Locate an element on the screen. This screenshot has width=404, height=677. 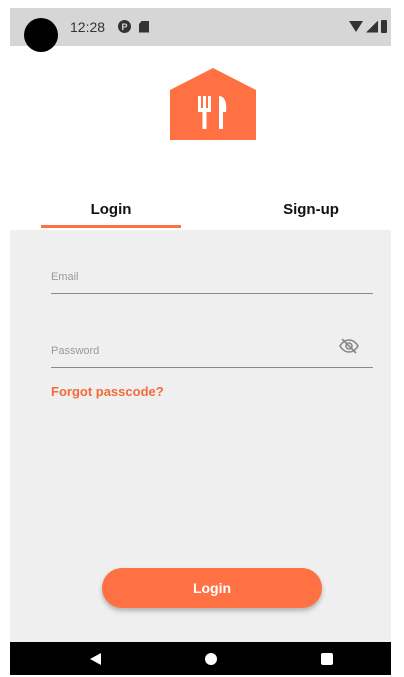
email-field-wrapper is located at coordinates (212, 272).